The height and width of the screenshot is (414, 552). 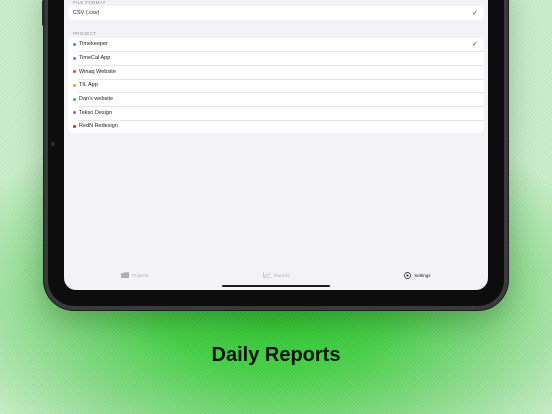 What do you see at coordinates (93, 44) in the screenshot?
I see `project-item-label: Timekeeper` at bounding box center [93, 44].